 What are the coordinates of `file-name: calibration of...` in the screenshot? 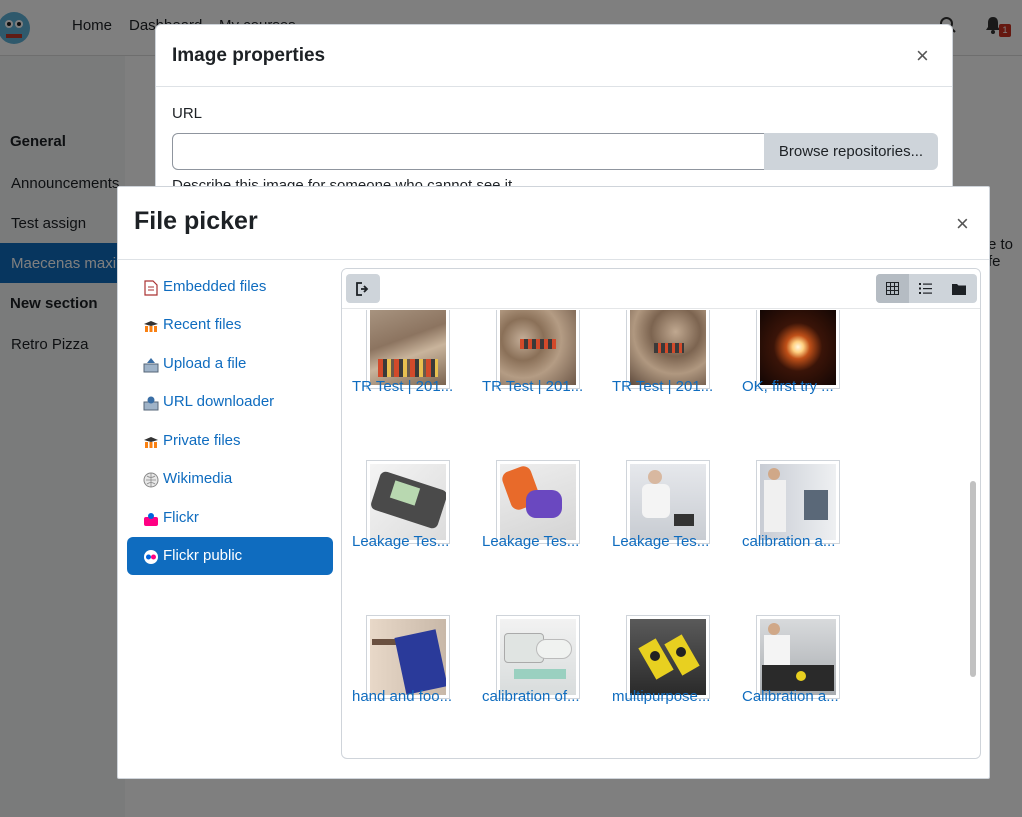 It's located at (531, 696).